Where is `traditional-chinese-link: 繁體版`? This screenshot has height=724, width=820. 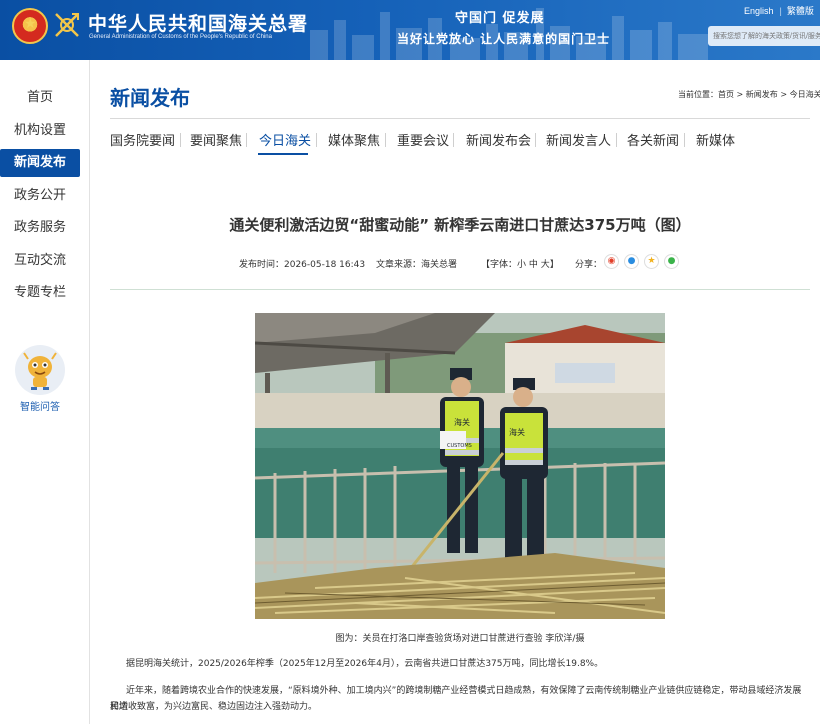 traditional-chinese-link: 繁體版 is located at coordinates (800, 11).